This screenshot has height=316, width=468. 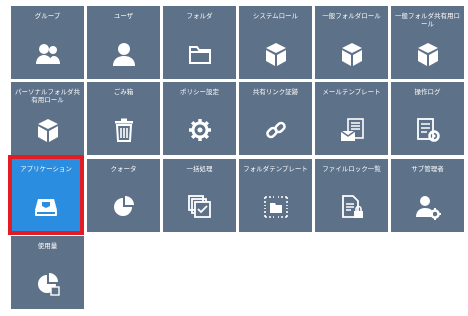 What do you see at coordinates (48, 284) in the screenshot?
I see `usage-pie-icon` at bounding box center [48, 284].